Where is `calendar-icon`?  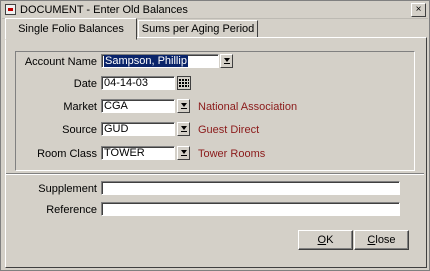
calendar-icon is located at coordinates (184, 83).